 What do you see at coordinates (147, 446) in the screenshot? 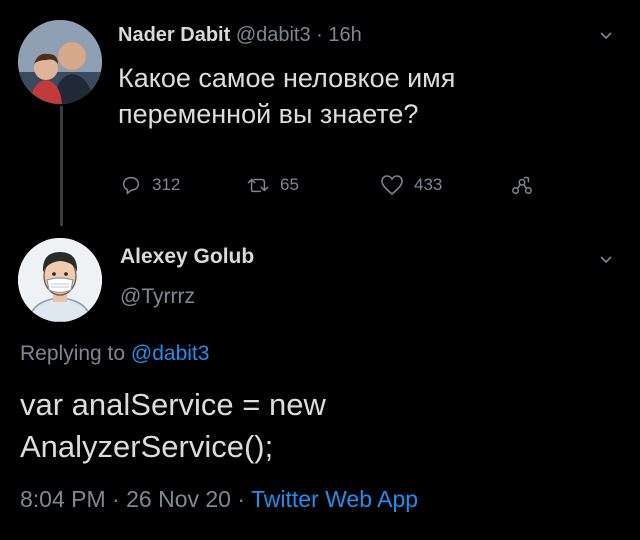
I see `reply-text-line: AnalyzerService();` at bounding box center [147, 446].